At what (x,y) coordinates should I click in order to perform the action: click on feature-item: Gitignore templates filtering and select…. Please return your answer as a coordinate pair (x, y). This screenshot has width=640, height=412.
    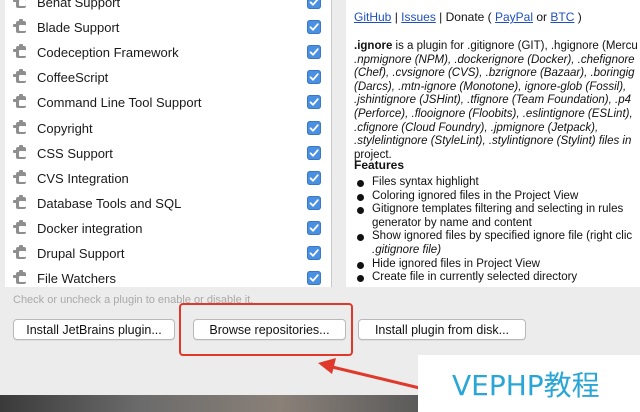
    Looking at the image, I should click on (497, 210).